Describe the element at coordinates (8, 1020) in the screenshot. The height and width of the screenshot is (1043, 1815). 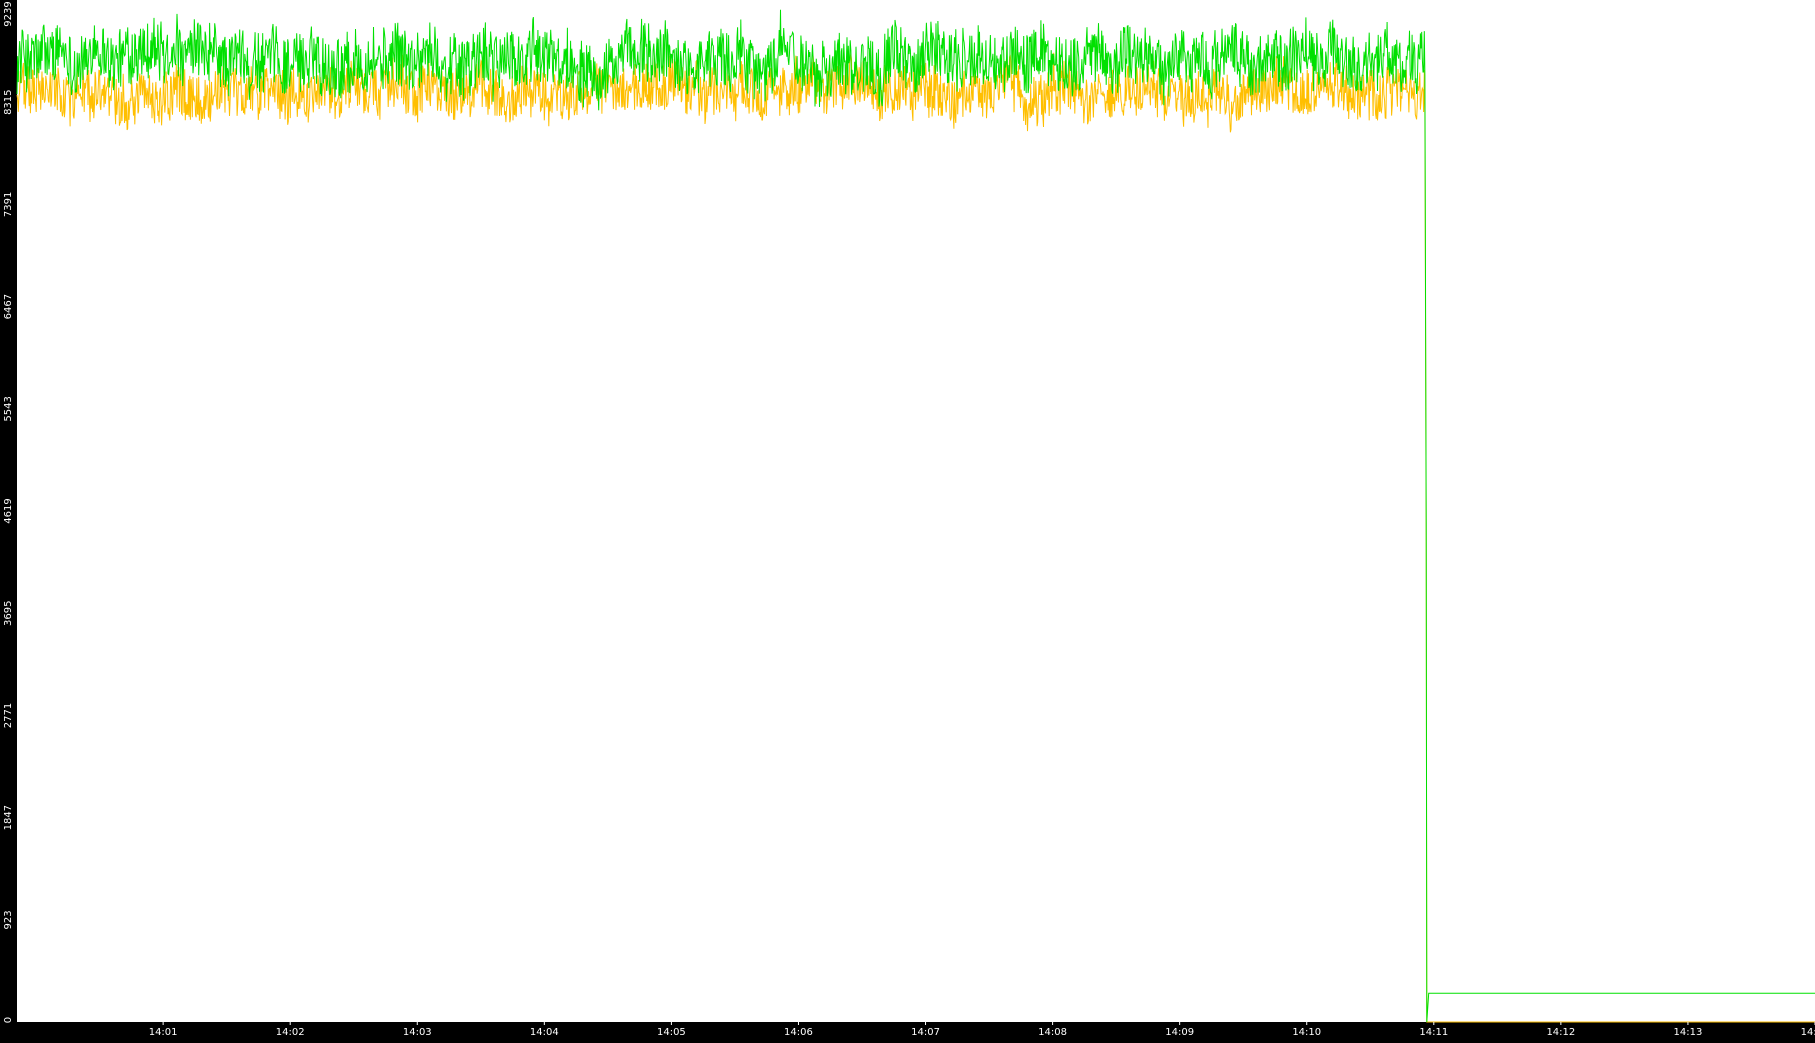
I see `y-tick-label: 0` at that location.